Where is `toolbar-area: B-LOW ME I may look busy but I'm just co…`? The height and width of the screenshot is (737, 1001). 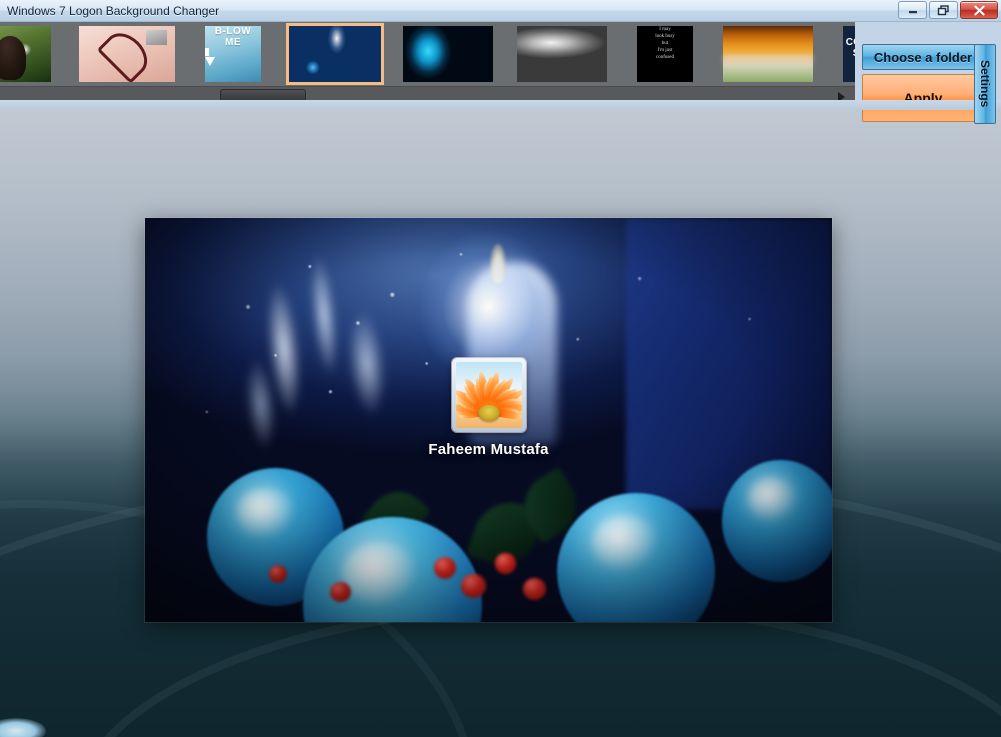 toolbar-area: B-LOW ME I may look busy but I'm just co… is located at coordinates (500, 73).